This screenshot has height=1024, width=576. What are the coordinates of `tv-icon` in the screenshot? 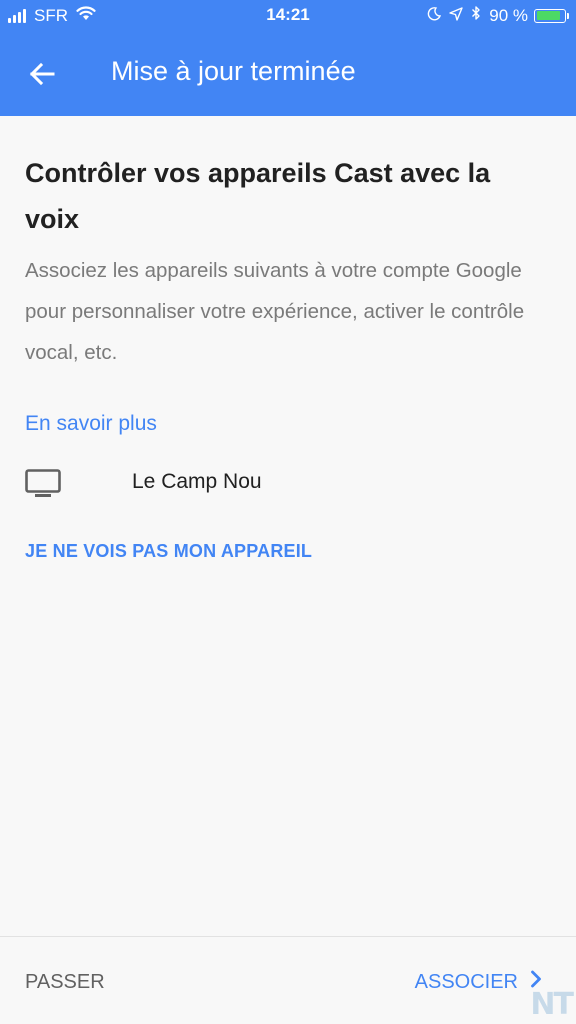 It's located at (43, 486).